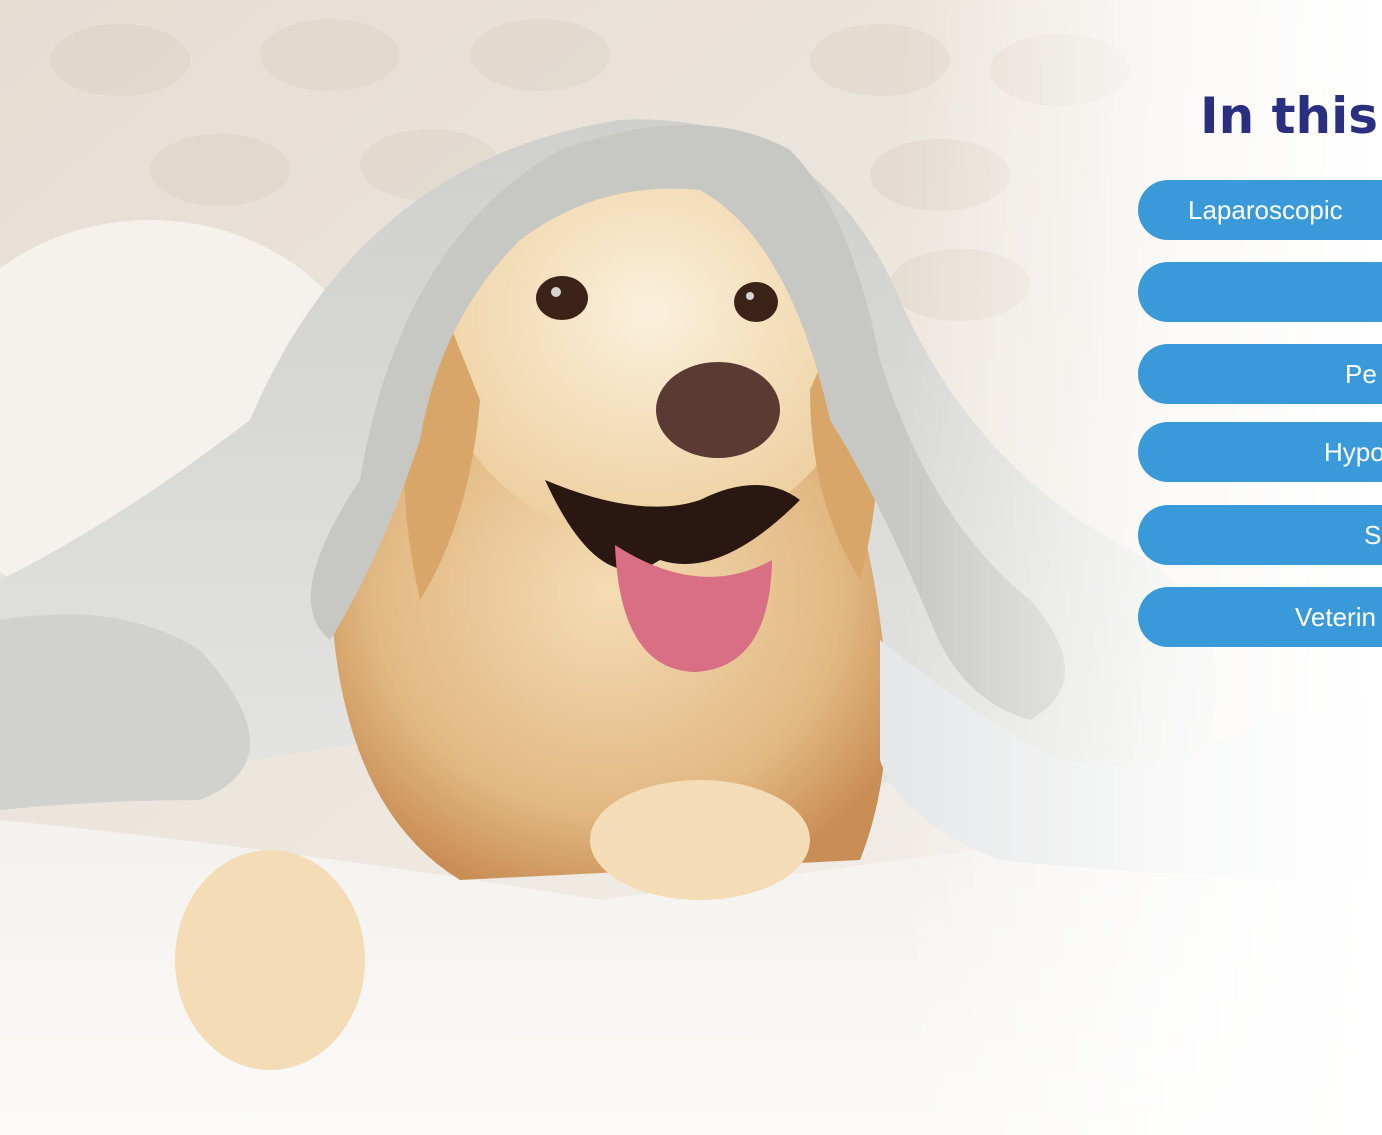 The width and height of the screenshot is (1382, 1135). What do you see at coordinates (1260, 617) in the screenshot?
I see `toc-item-veterinary: Veterin` at bounding box center [1260, 617].